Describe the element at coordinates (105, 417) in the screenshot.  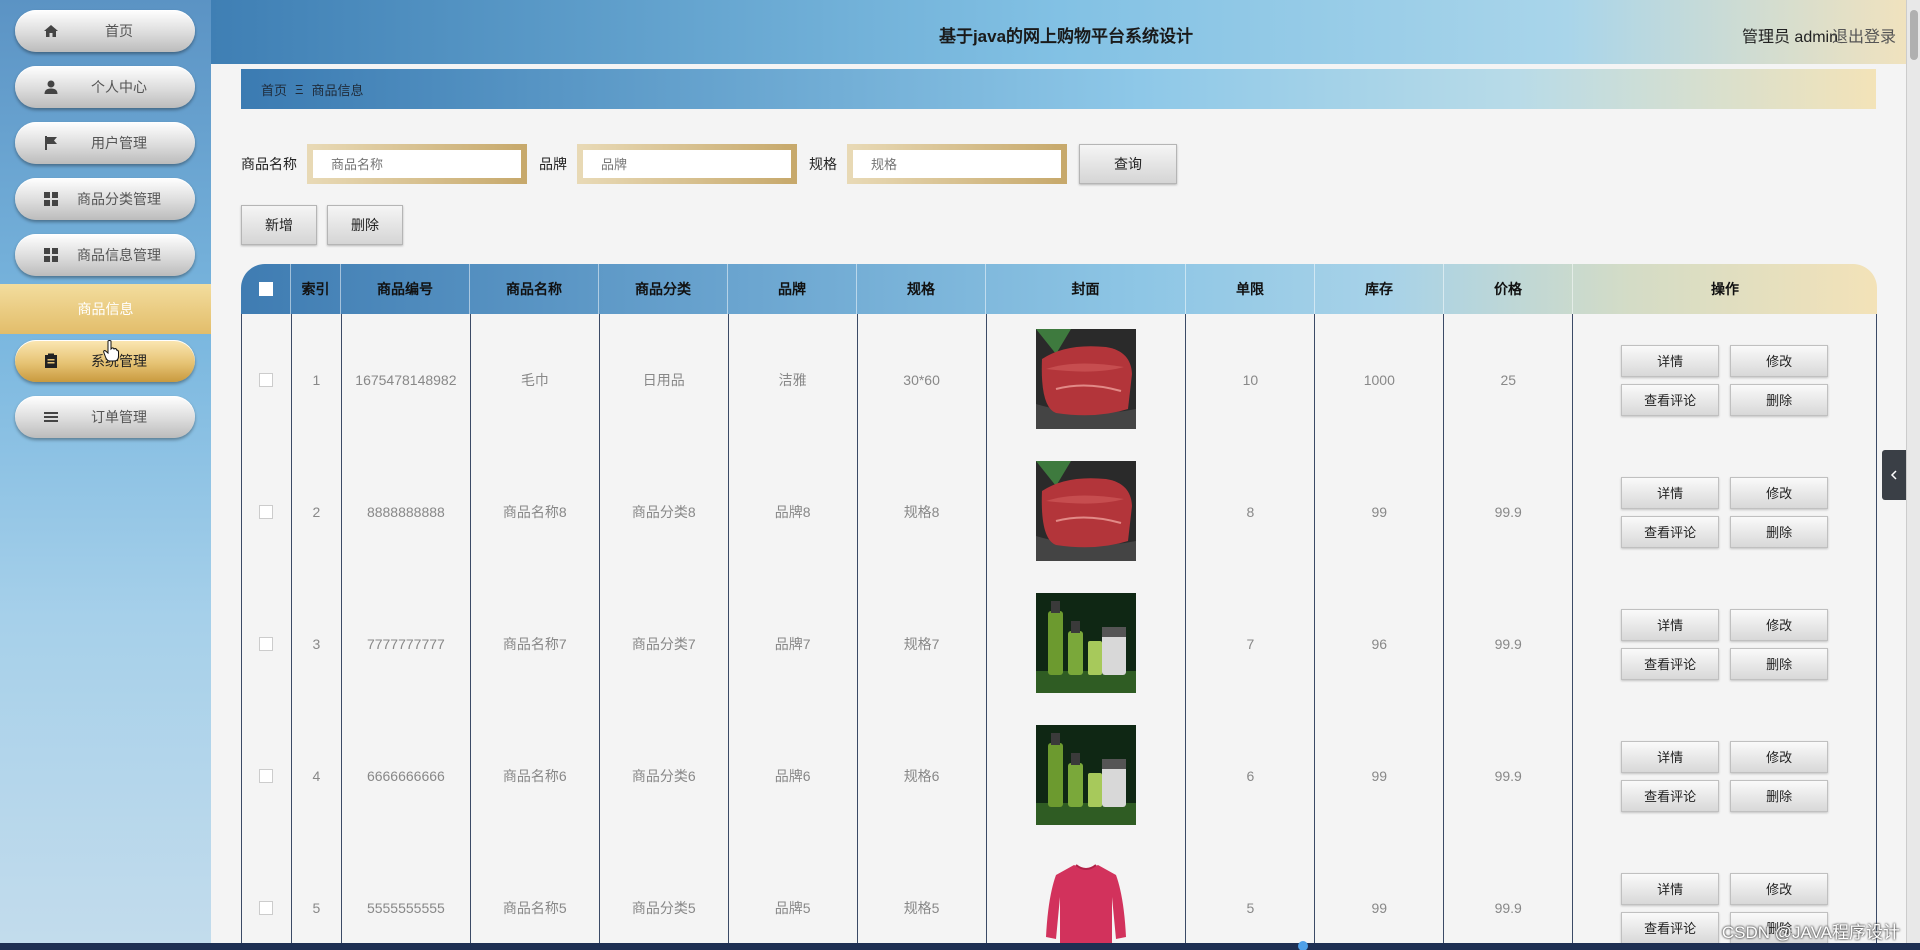
I see `sidebar-item-orders: 订单管理` at that location.